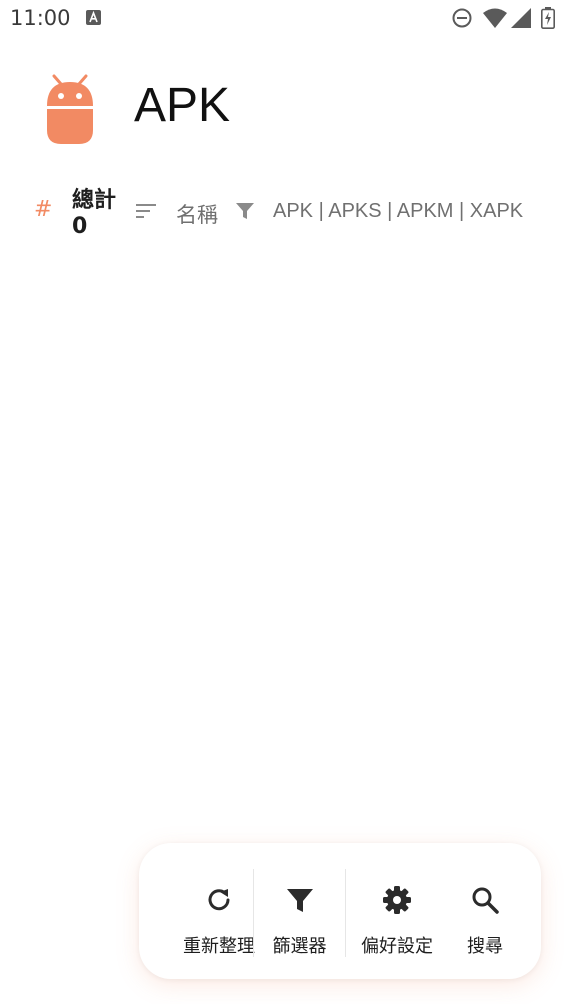 The width and height of the screenshot is (565, 1004). What do you see at coordinates (282, 19) in the screenshot?
I see `status-bar: 11:00` at bounding box center [282, 19].